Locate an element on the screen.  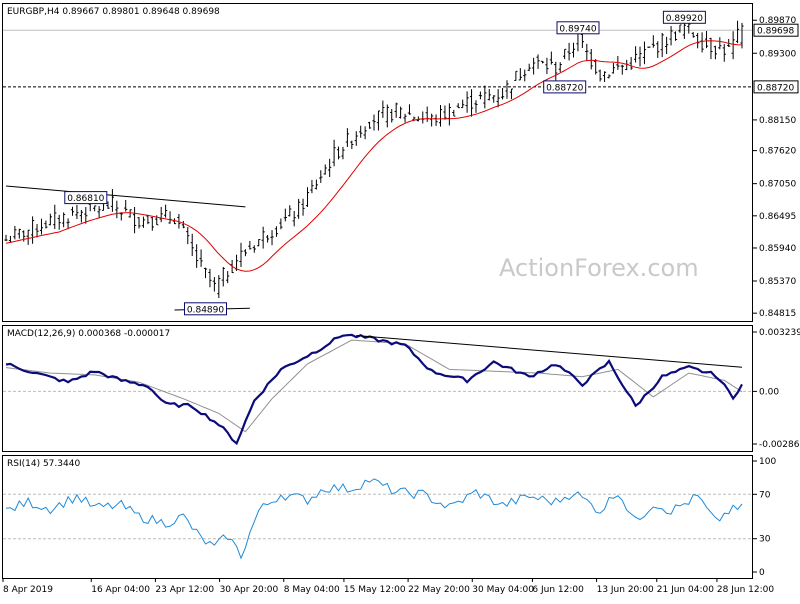
rsi-axis-label: 70 is located at coordinates (765, 495).